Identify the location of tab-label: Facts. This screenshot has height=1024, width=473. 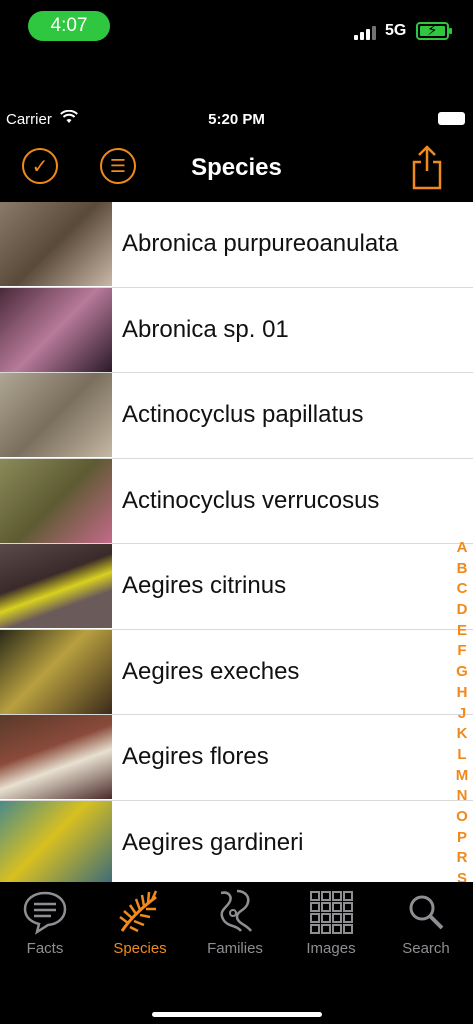
(45, 948).